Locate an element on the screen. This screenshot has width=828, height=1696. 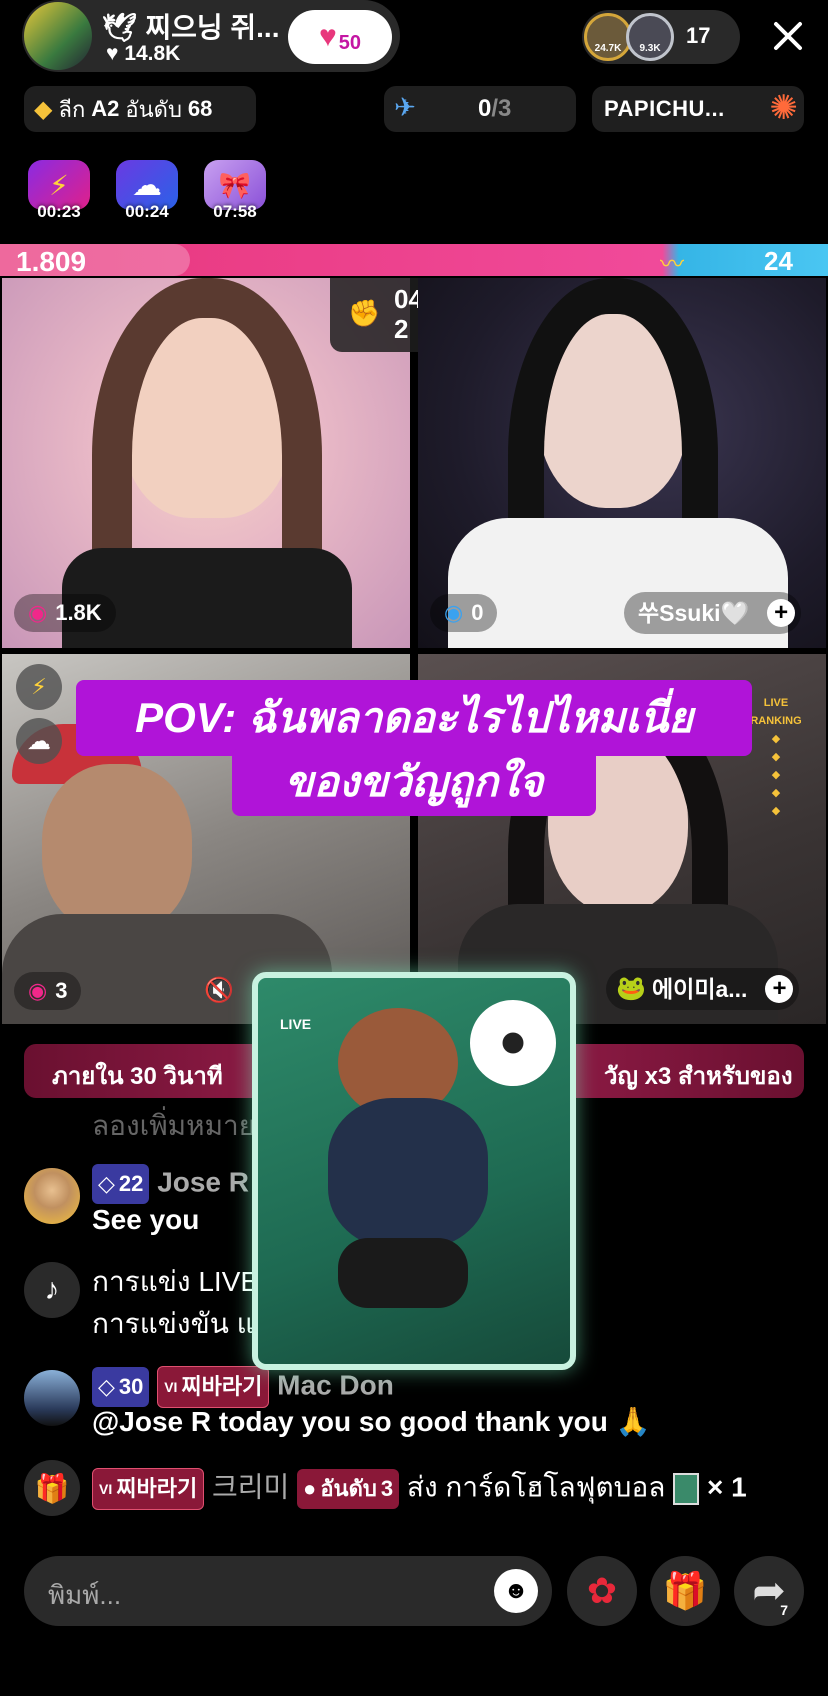
gift-icon: 🎁 is located at coordinates (685, 1590).